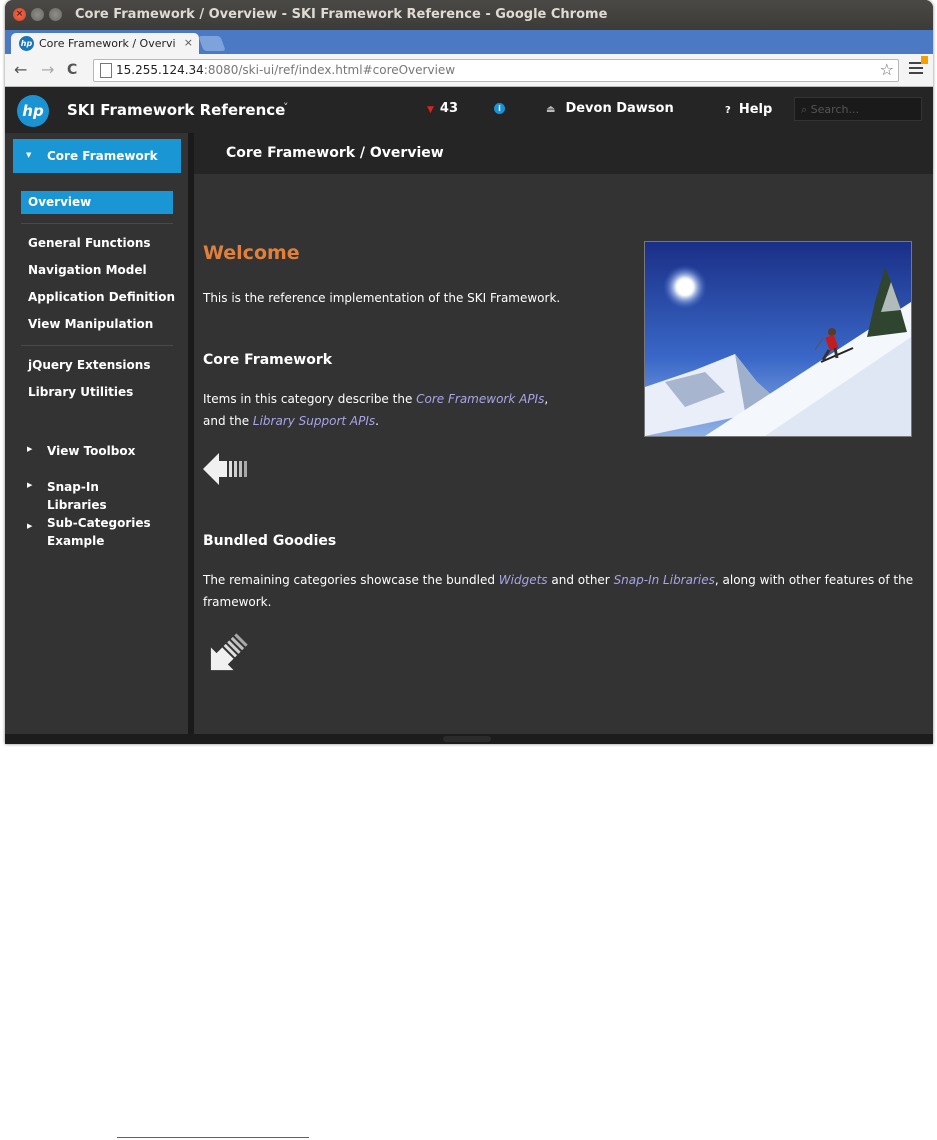 The width and height of the screenshot is (937, 1140). I want to click on link-underline-fragment, so click(213, 1137).